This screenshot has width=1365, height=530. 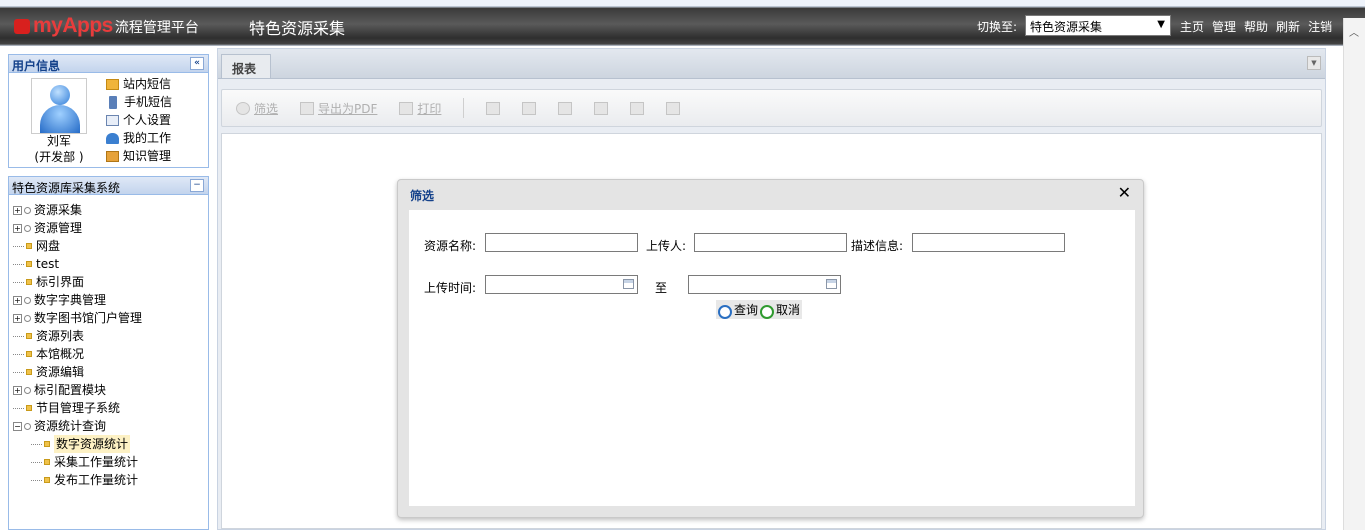 What do you see at coordinates (139, 102) in the screenshot?
I see `link-sms: 手机短信` at bounding box center [139, 102].